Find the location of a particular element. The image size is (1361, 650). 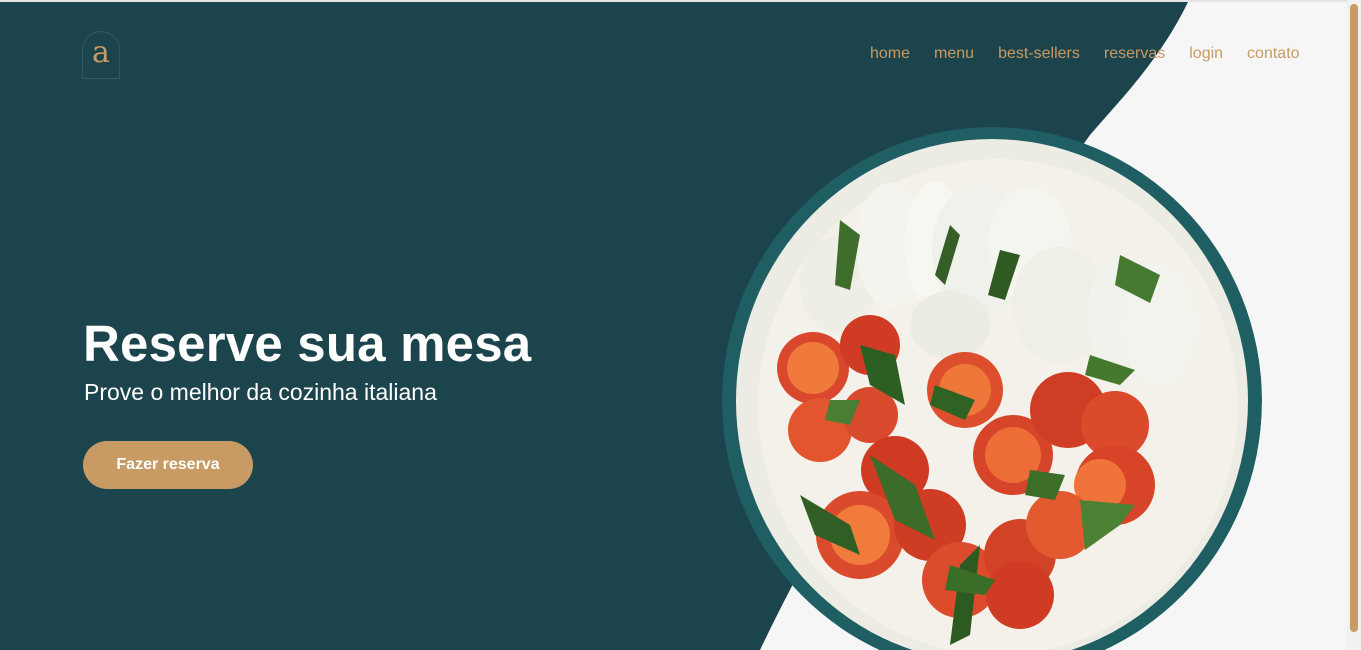

nav-item-home: home is located at coordinates (890, 54).